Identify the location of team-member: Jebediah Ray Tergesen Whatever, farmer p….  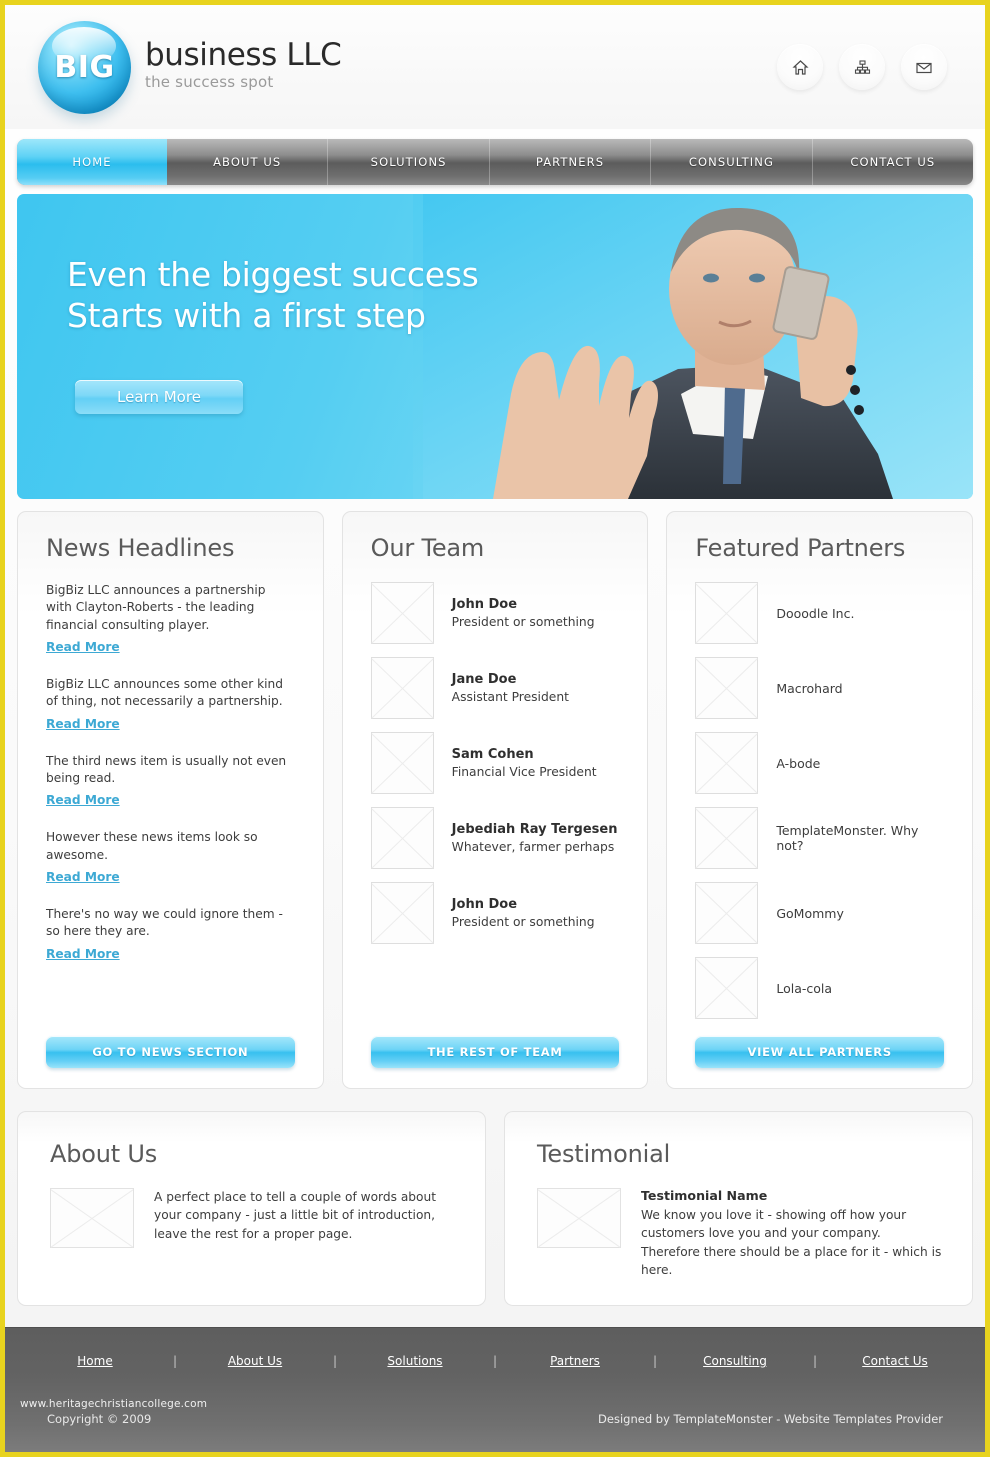
(495, 838).